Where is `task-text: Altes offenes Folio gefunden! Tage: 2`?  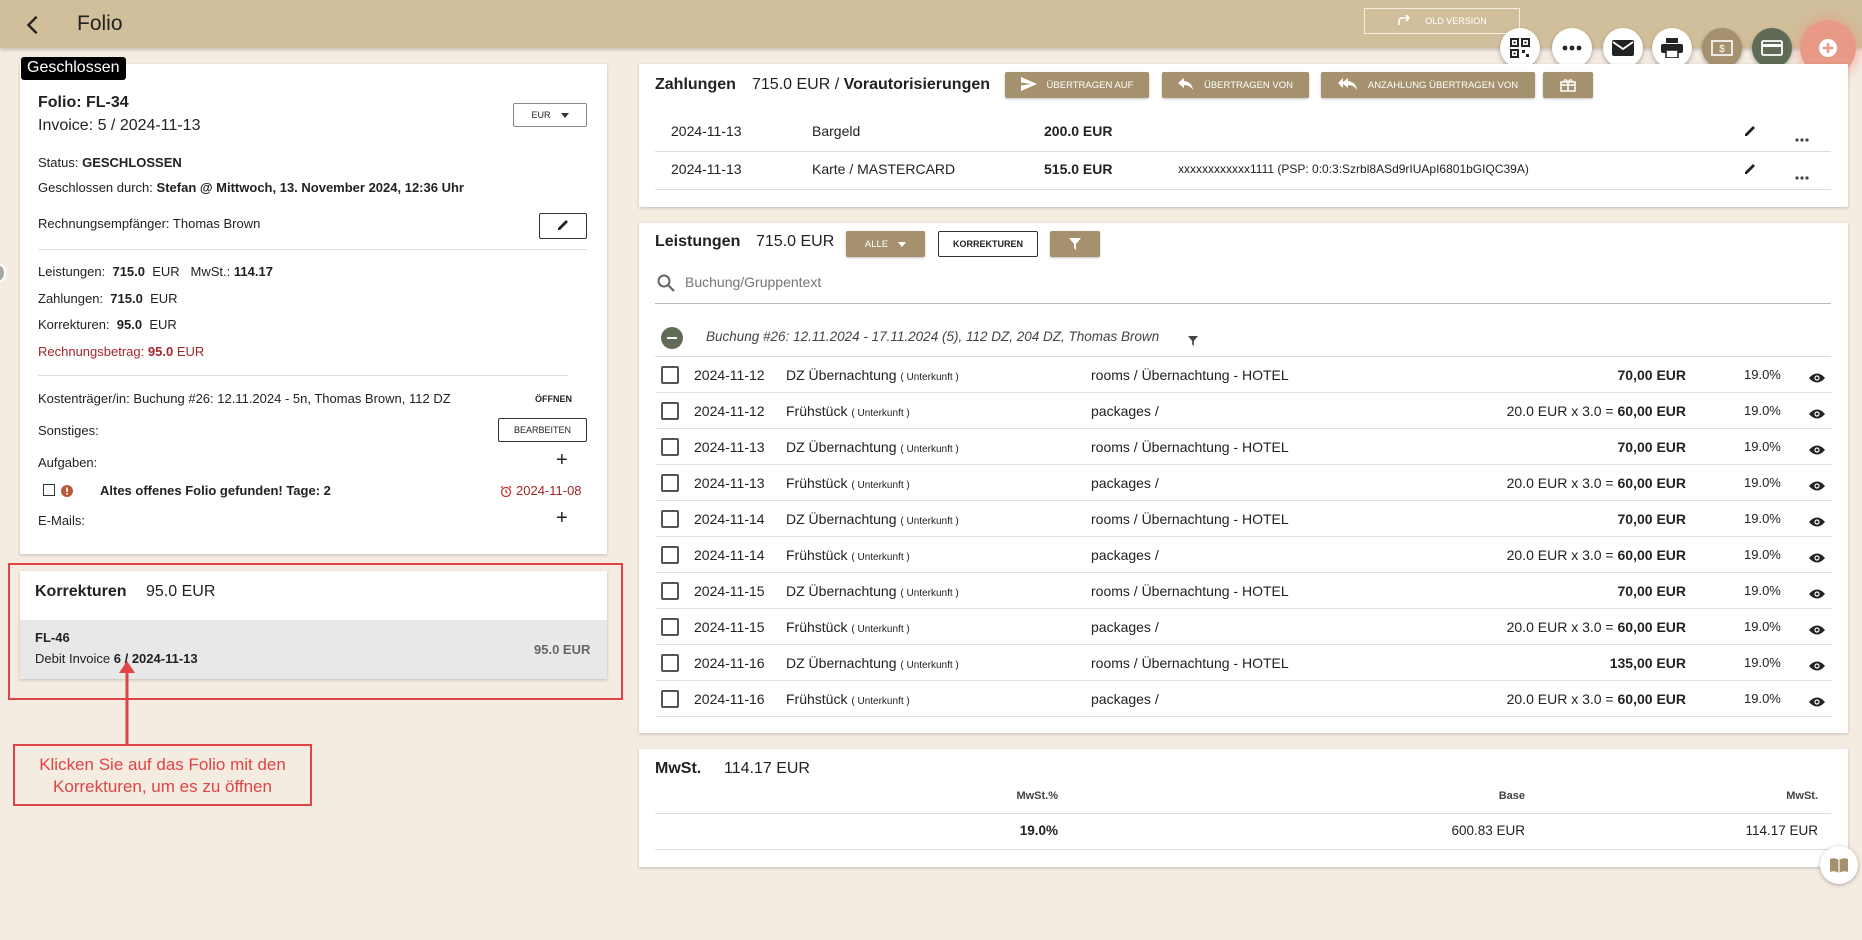
task-text: Altes offenes Folio gefunden! Tage: 2 is located at coordinates (215, 490).